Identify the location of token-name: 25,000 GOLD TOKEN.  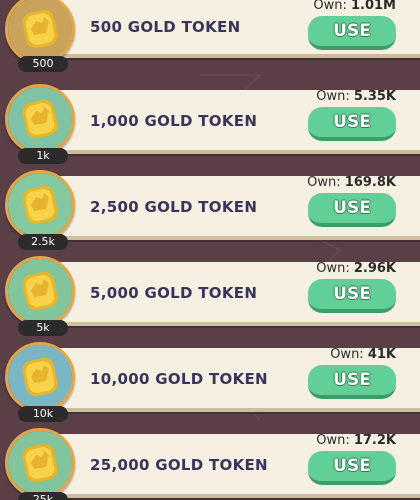
(179, 465).